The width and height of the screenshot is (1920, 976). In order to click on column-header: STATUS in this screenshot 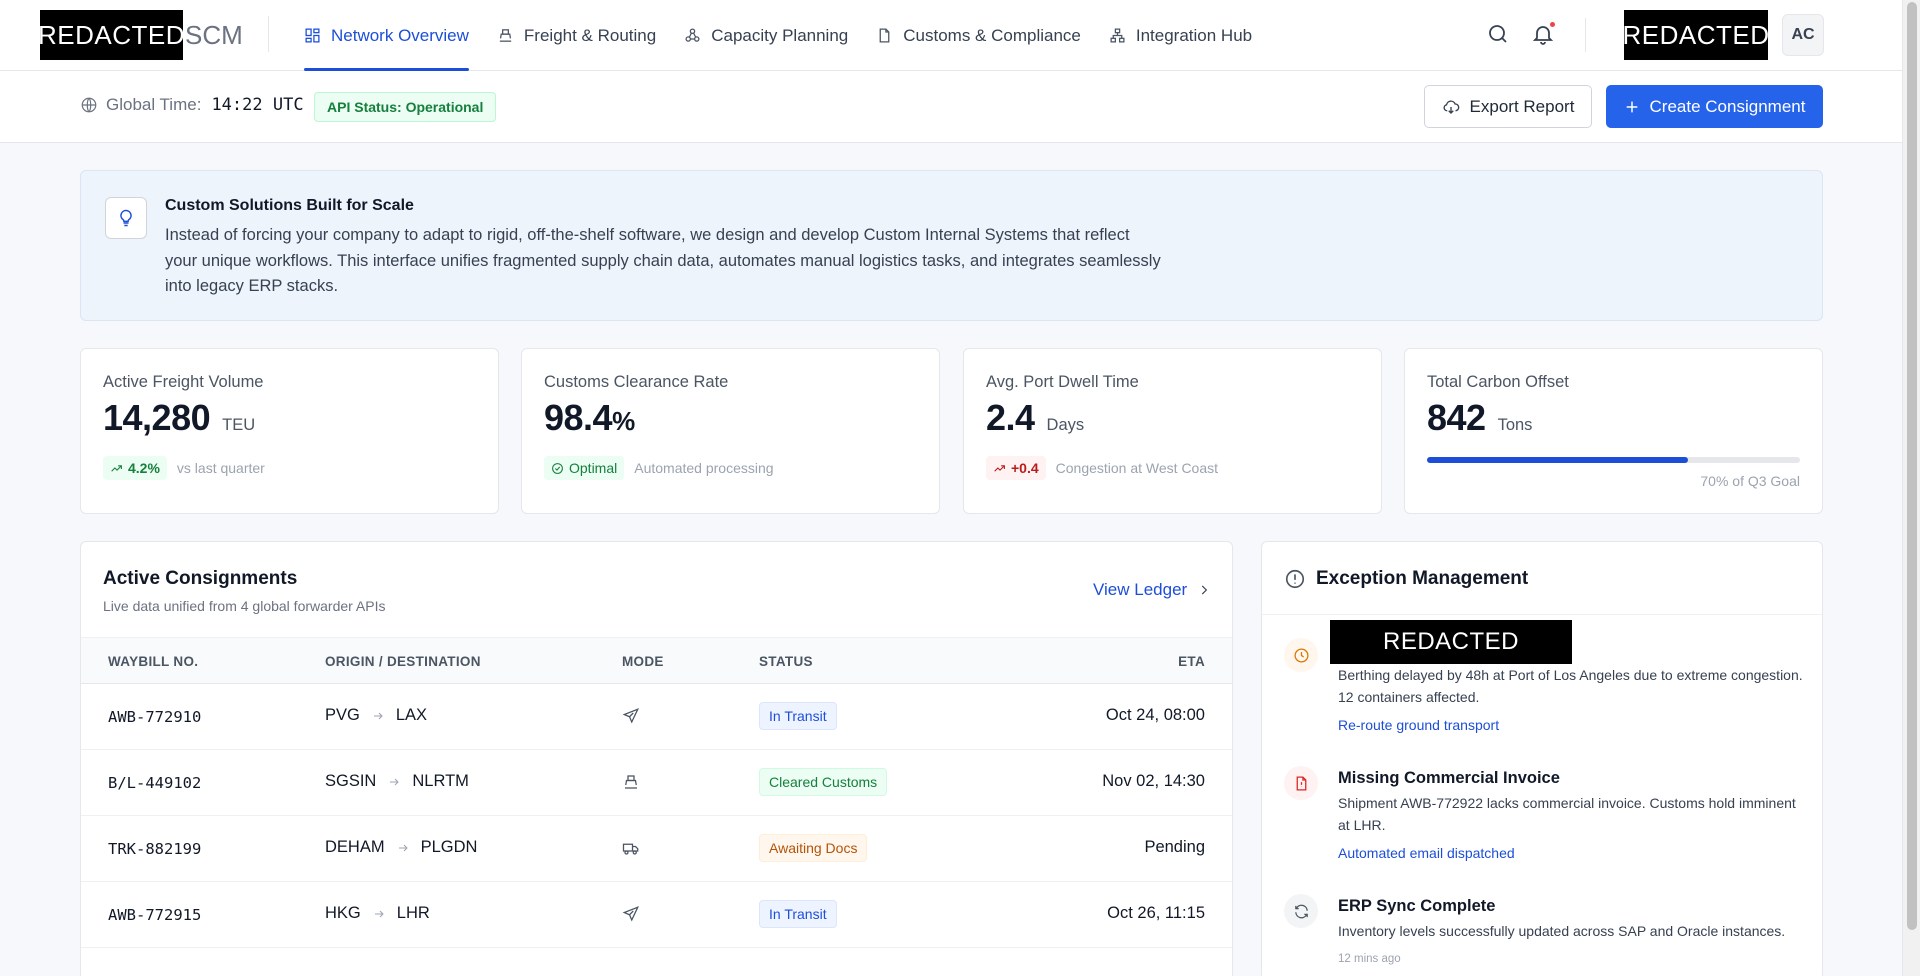, I will do `click(786, 661)`.